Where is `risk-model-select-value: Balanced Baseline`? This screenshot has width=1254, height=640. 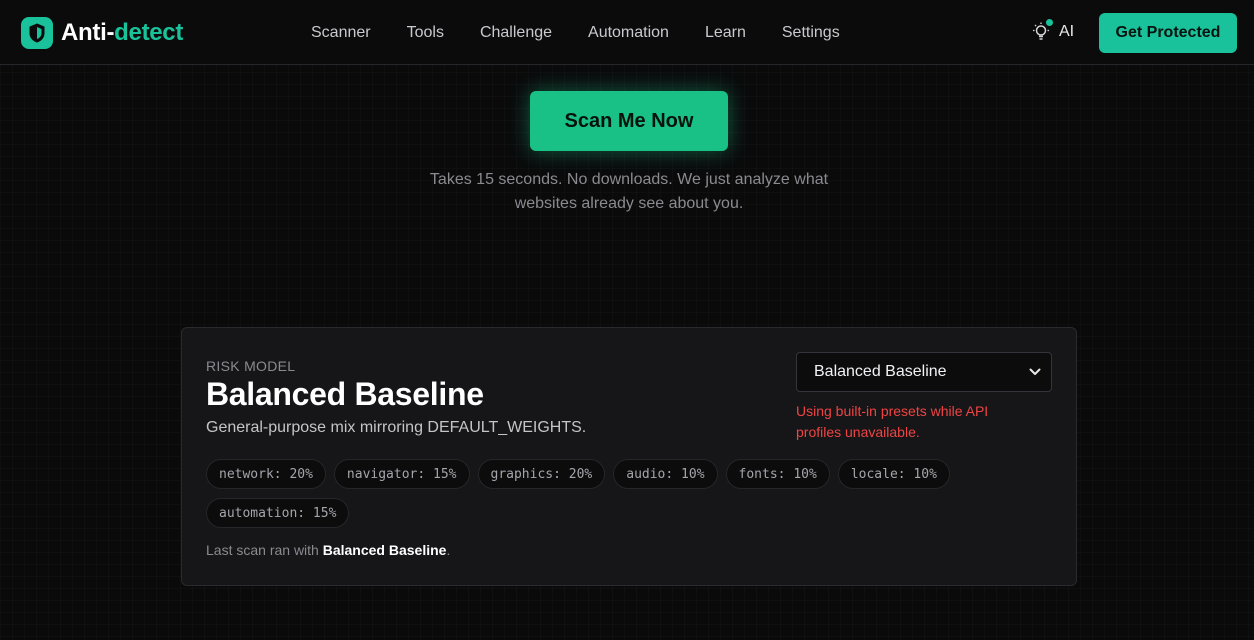
risk-model-select-value: Balanced Baseline is located at coordinates (880, 371).